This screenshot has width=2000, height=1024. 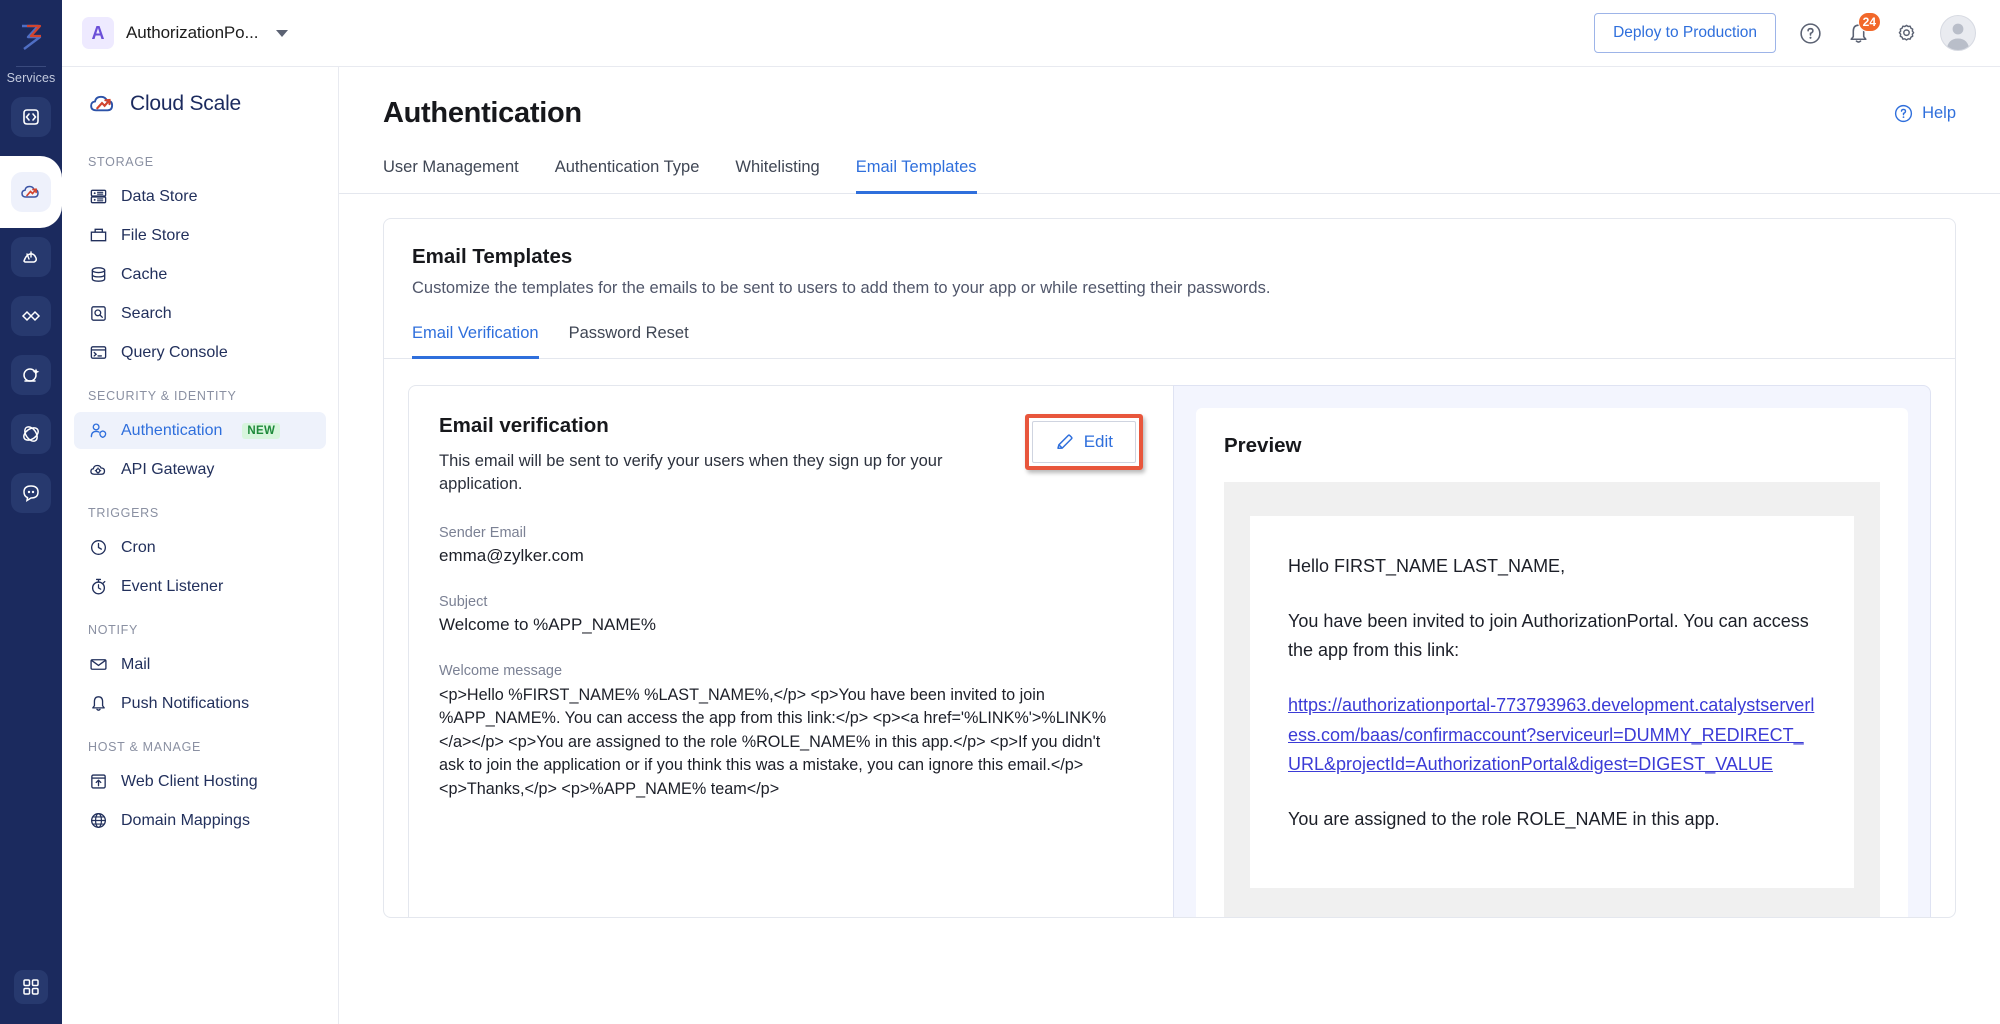 What do you see at coordinates (98, 548) in the screenshot?
I see `clock-icon` at bounding box center [98, 548].